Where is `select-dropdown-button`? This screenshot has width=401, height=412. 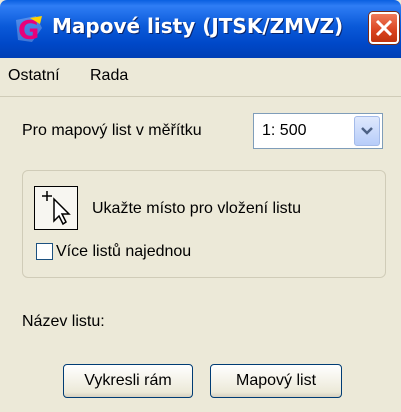
select-dropdown-button is located at coordinates (367, 131).